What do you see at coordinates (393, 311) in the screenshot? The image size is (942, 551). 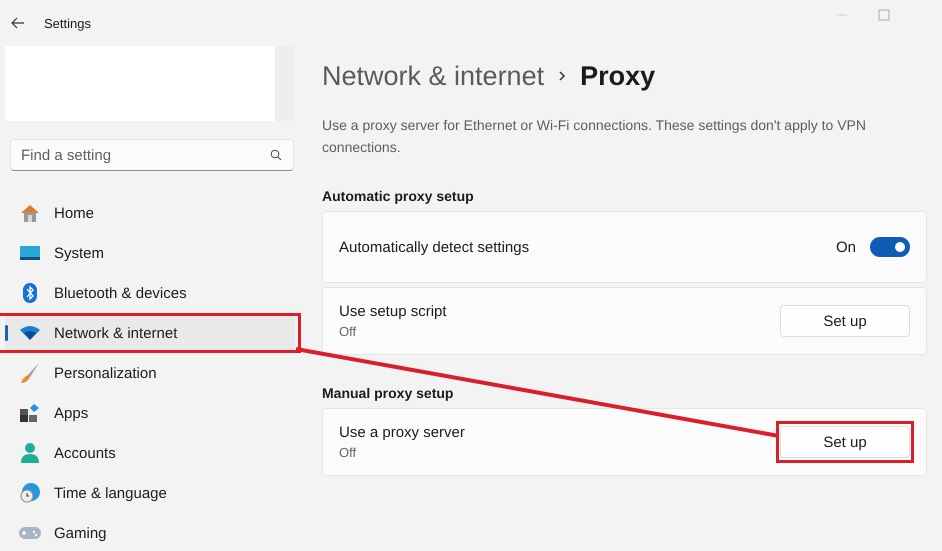 I see `setting-label: Use setup script` at bounding box center [393, 311].